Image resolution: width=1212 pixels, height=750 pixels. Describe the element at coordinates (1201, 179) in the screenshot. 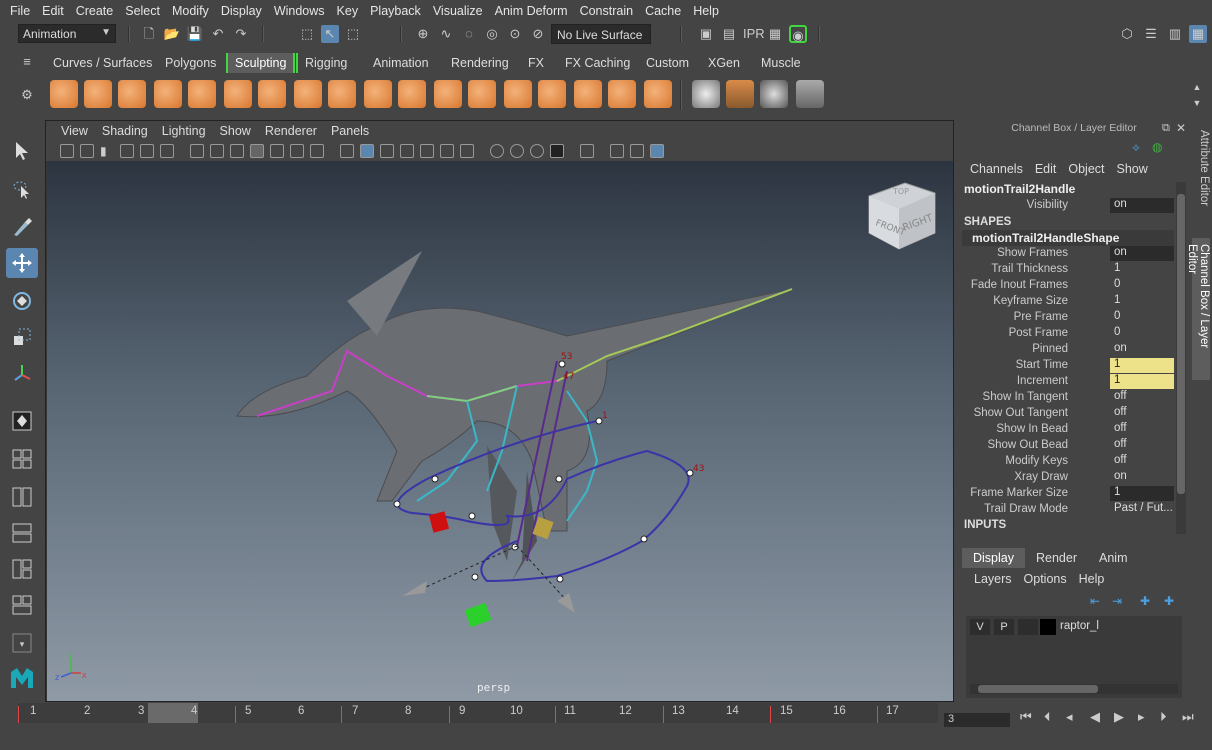

I see `tab-attribute-editor: Attribute Editor` at that location.